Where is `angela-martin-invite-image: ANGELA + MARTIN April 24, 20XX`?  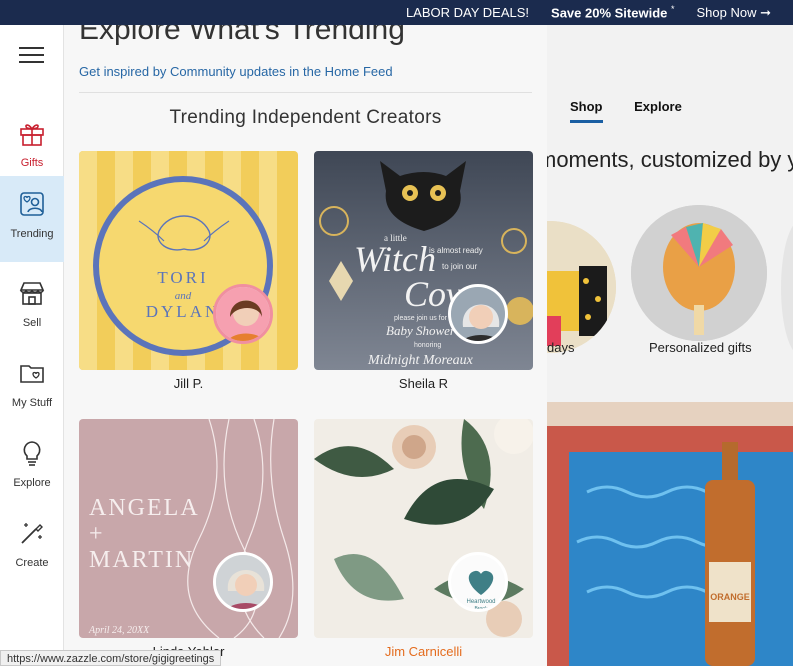 angela-martin-invite-image: ANGELA + MARTIN April 24, 20XX is located at coordinates (188, 528).